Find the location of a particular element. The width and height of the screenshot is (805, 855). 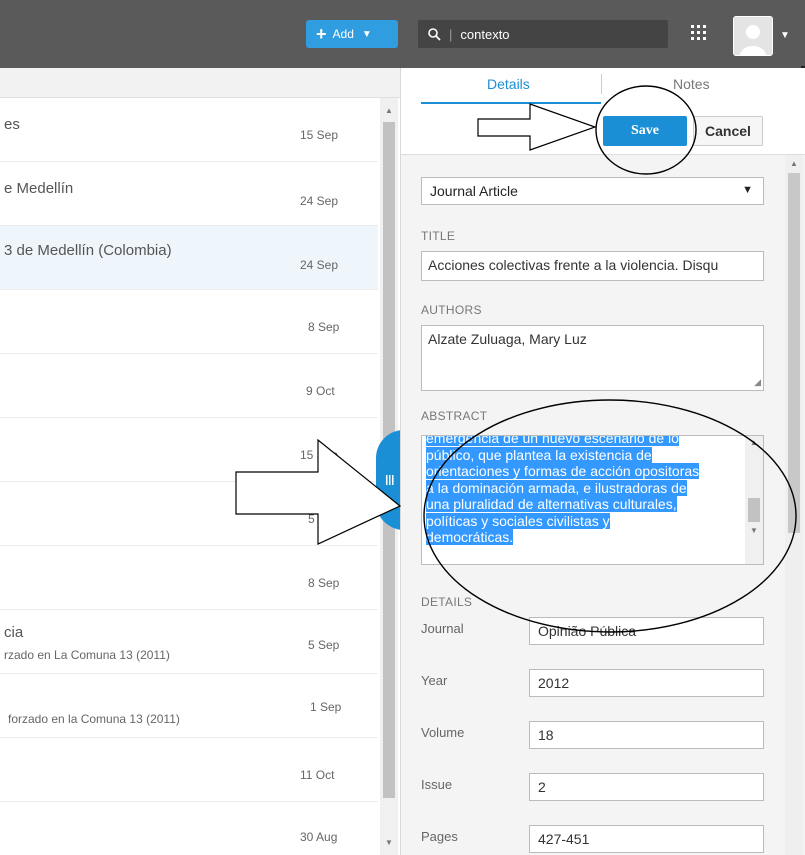

list-item: 11 Oct is located at coordinates (189, 770).